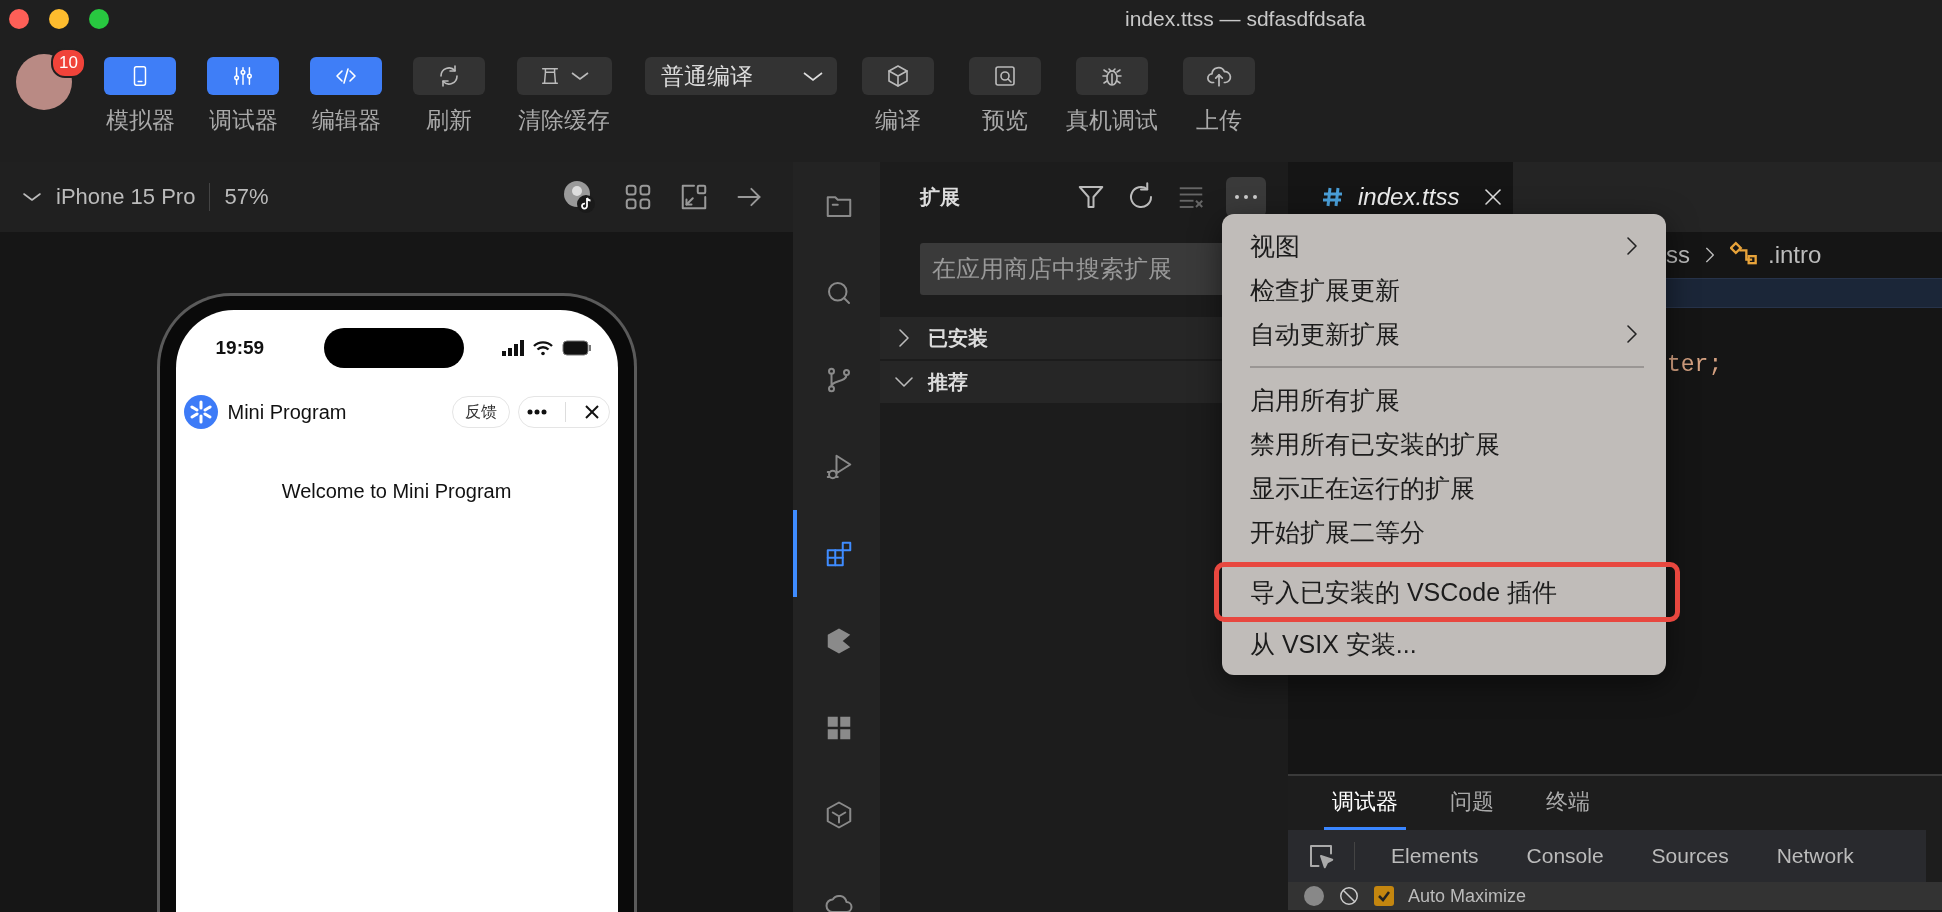  I want to click on toolbar-label: 真机调试, so click(1112, 120).